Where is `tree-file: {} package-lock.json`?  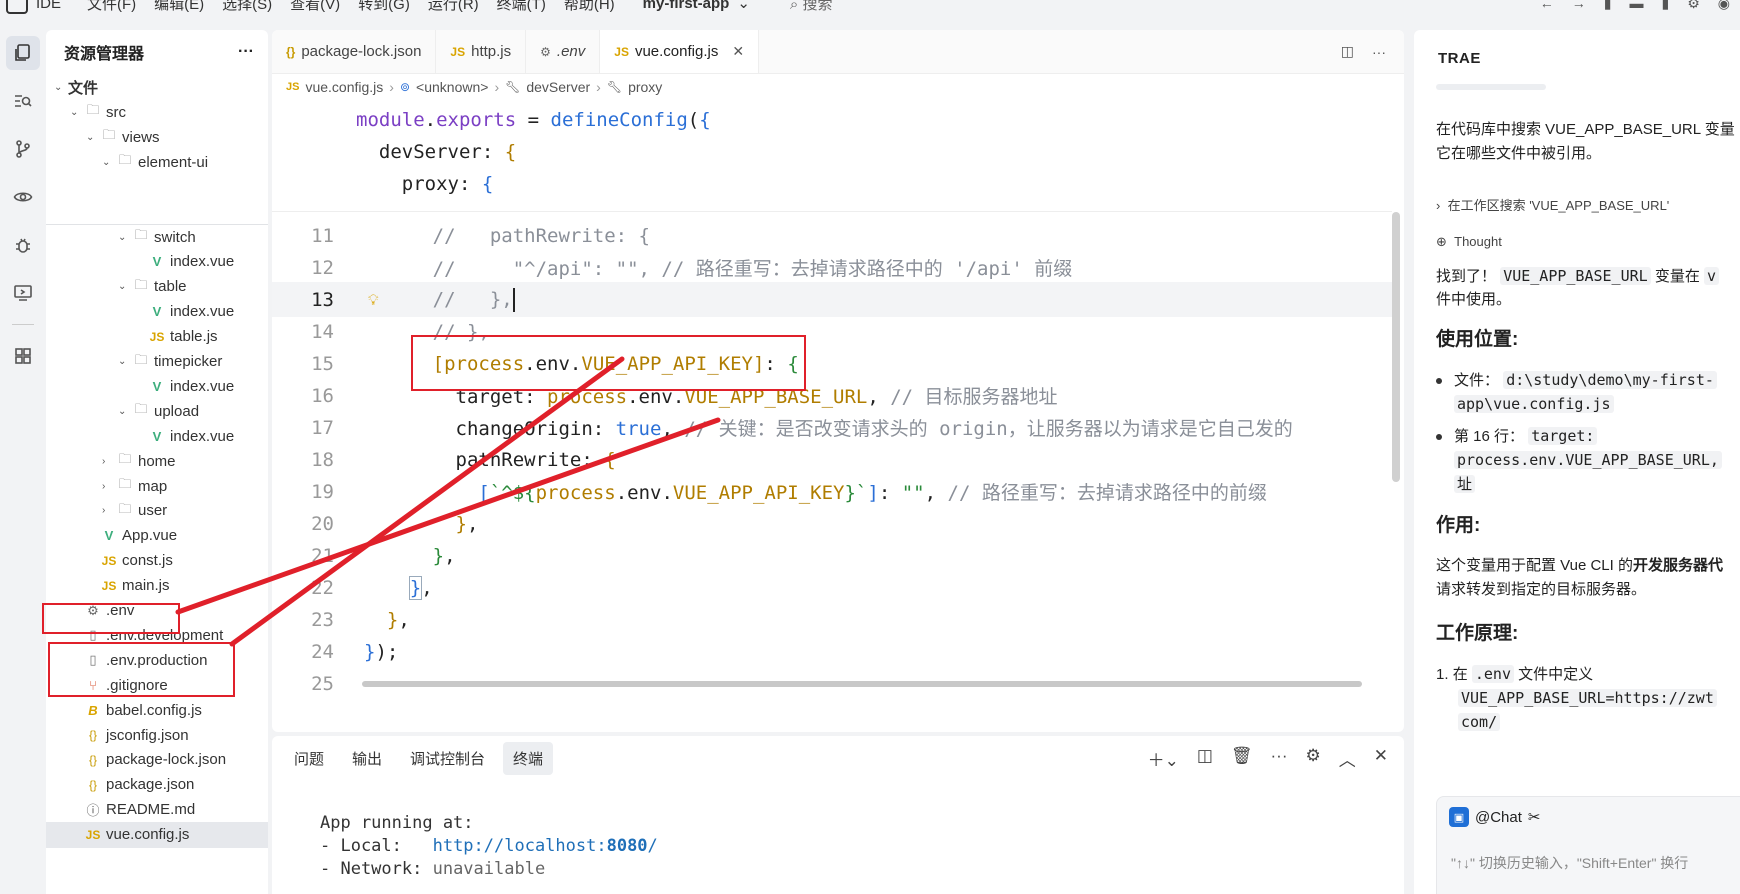 tree-file: {} package-lock.json is located at coordinates (157, 760).